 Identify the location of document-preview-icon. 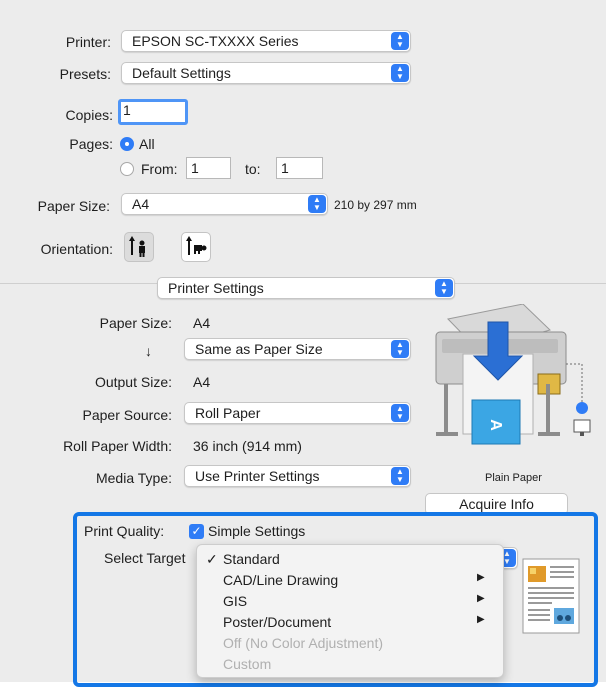
(551, 596).